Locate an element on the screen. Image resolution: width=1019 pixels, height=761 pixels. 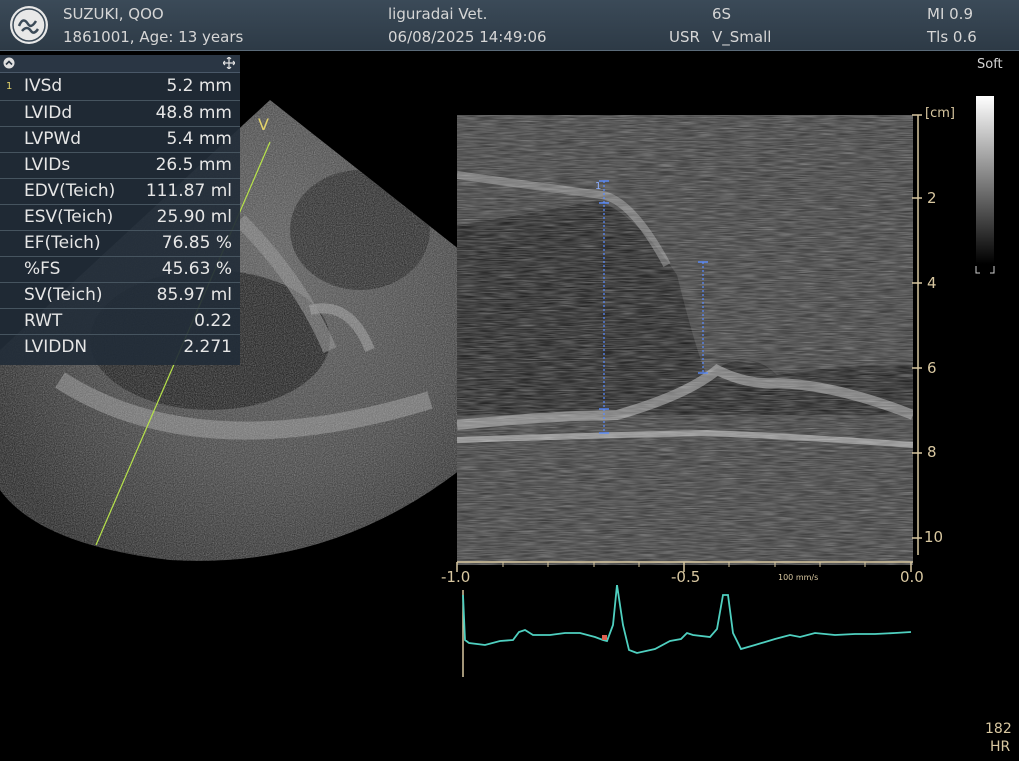
measurement-row: LVIDs 26.5 mm is located at coordinates (120, 165).